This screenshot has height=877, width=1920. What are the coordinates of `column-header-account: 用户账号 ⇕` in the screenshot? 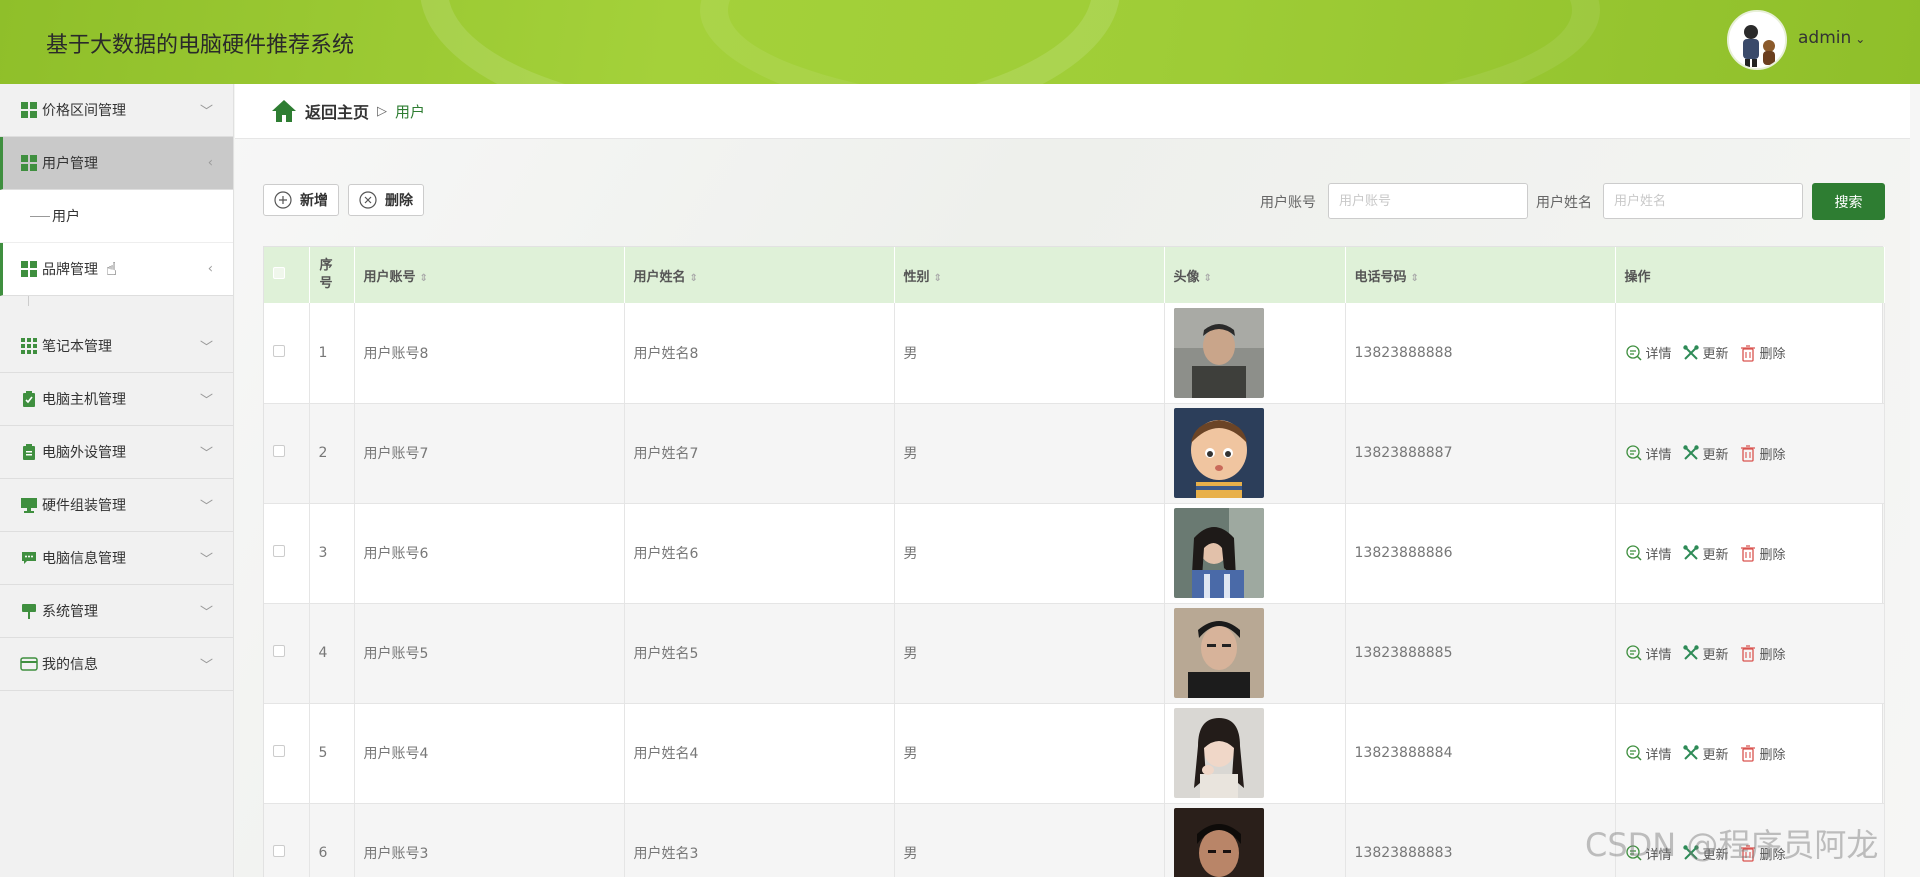 It's located at (489, 275).